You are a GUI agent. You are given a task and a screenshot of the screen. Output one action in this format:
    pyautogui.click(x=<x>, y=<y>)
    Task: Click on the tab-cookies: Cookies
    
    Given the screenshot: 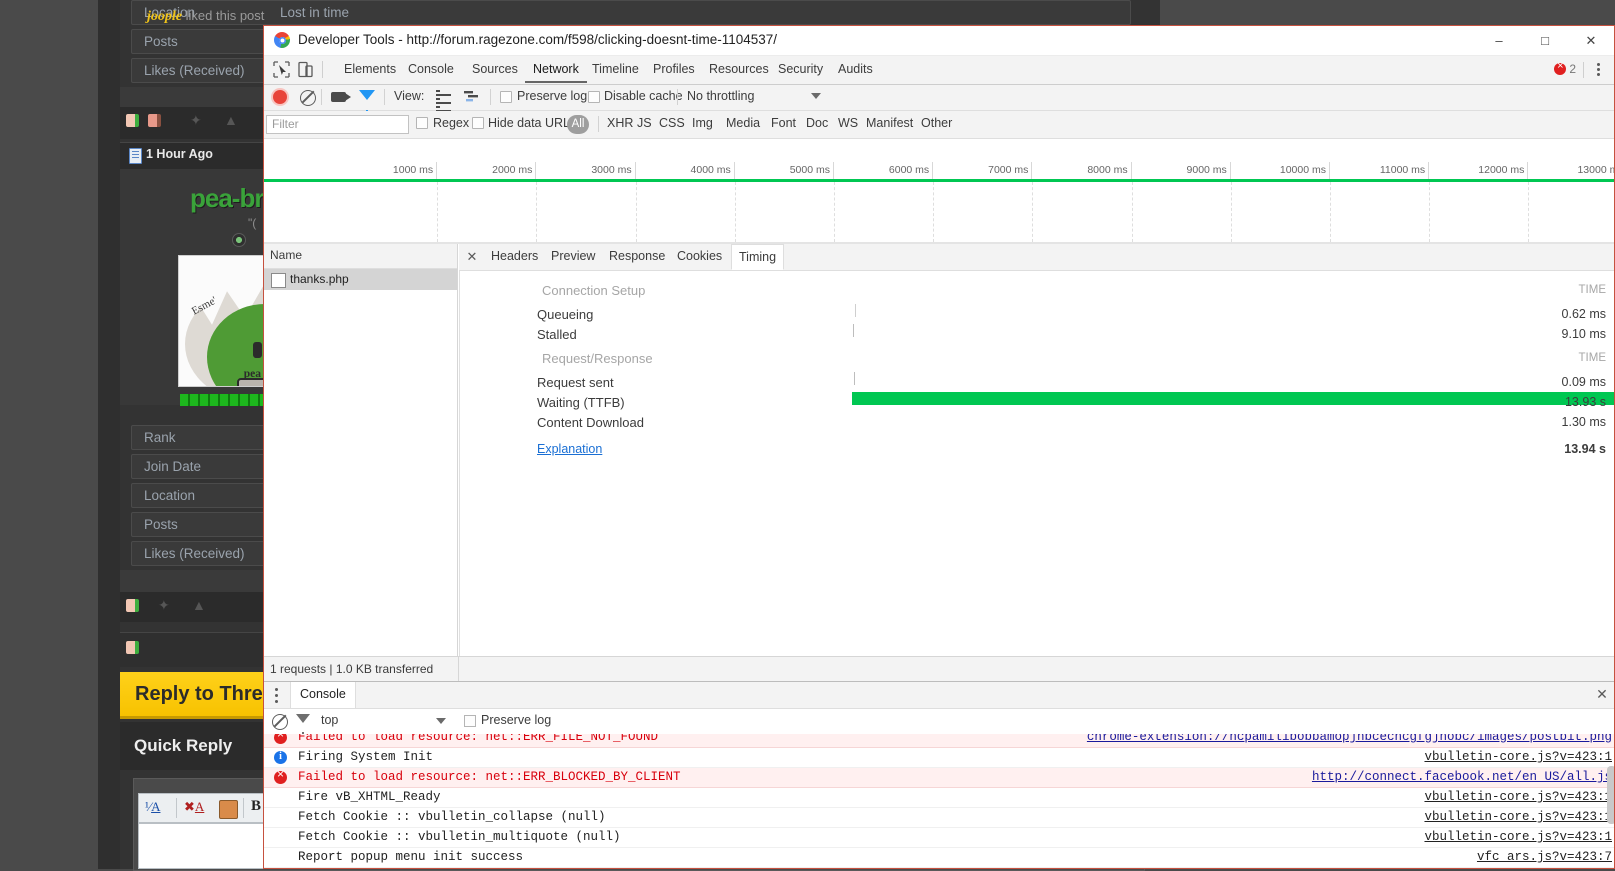 What is the action you would take?
    pyautogui.click(x=699, y=256)
    